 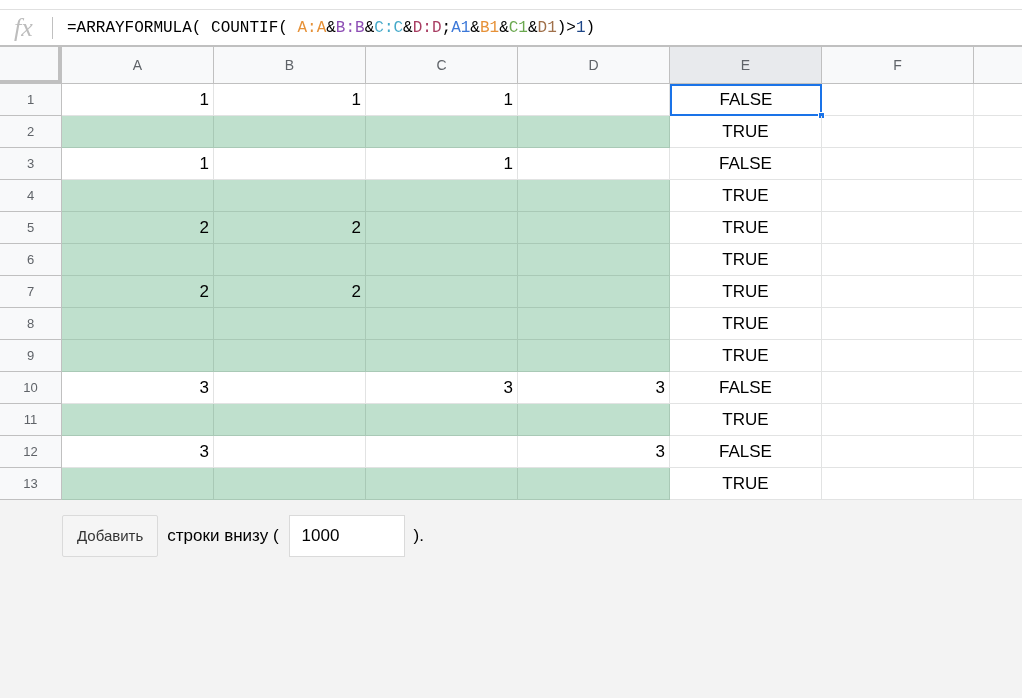 What do you see at coordinates (746, 100) in the screenshot?
I see `table-cell: FALSE` at bounding box center [746, 100].